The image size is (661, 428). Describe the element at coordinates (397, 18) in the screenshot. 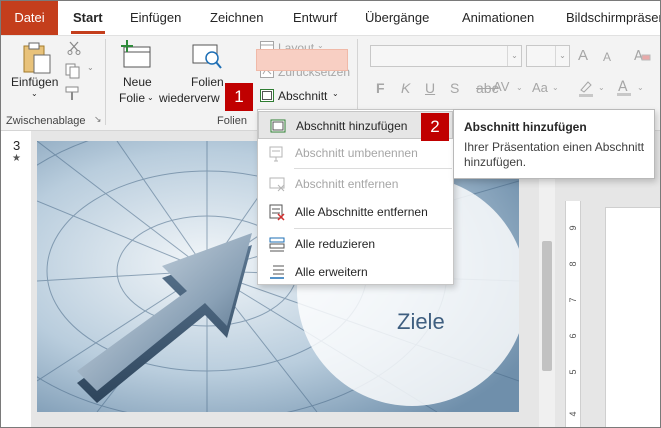

I see `tab-transitions: Übergänge` at that location.